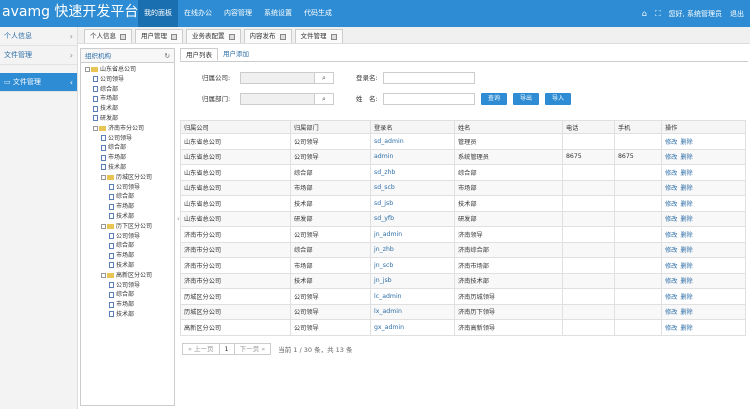 Image resolution: width=750 pixels, height=409 pixels. I want to click on export-button: 导出, so click(526, 99).